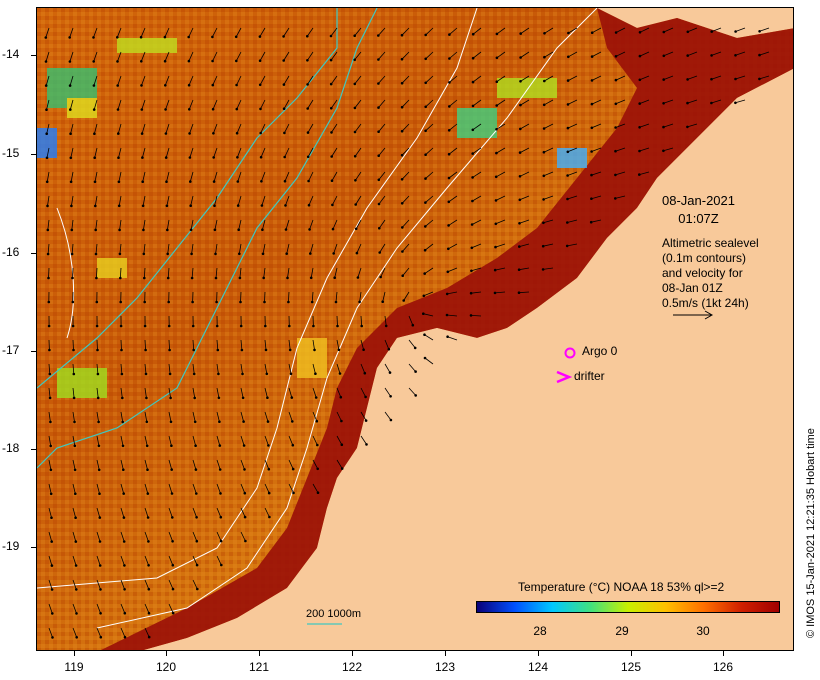  Describe the element at coordinates (704, 258) in the screenshot. I see `legend-line: (0.1m contours)` at that location.